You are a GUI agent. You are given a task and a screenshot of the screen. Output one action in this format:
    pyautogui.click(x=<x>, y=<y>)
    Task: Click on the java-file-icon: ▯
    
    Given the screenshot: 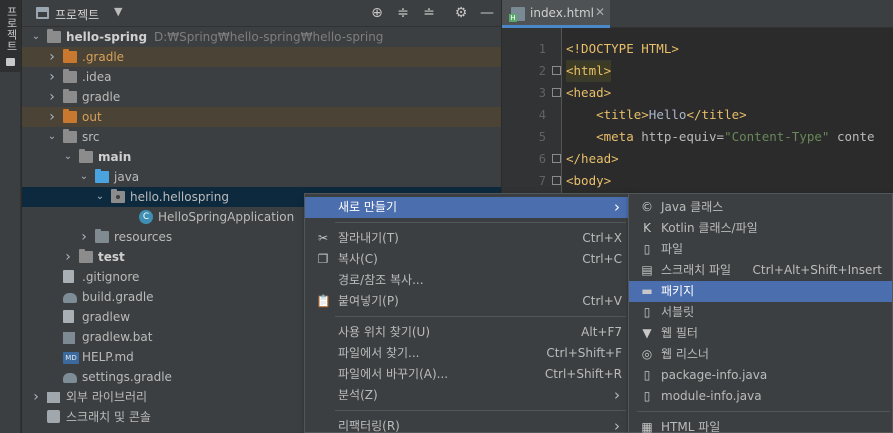 What is the action you would take?
    pyautogui.click(x=647, y=396)
    